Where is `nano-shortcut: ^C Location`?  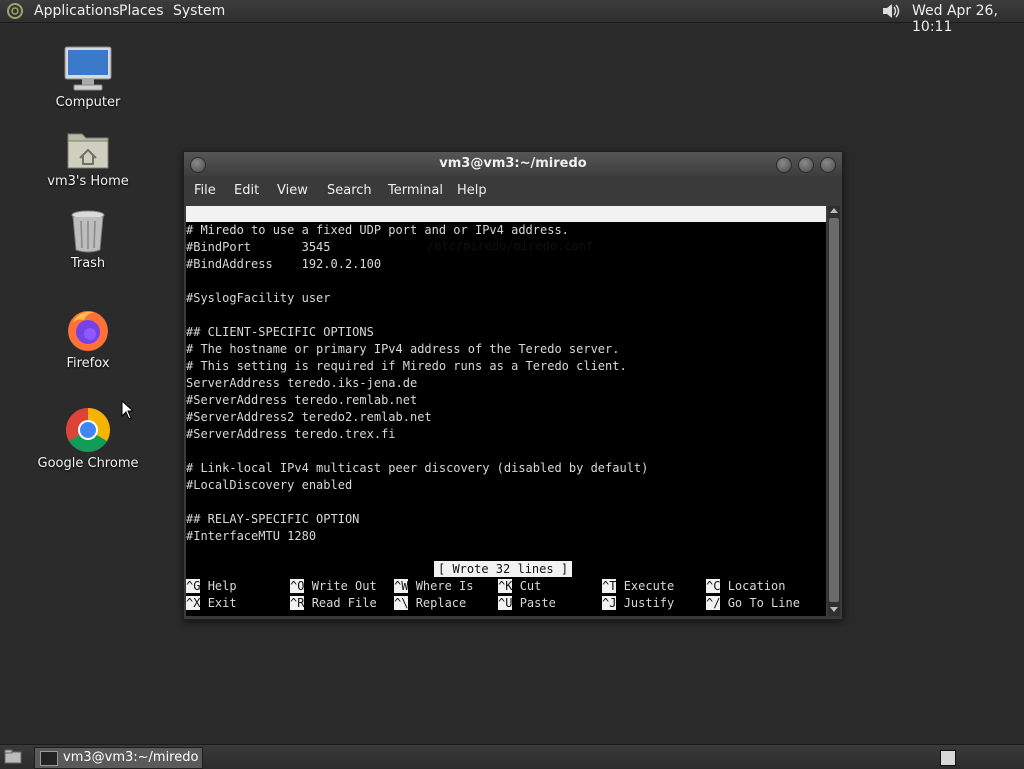 nano-shortcut: ^C Location is located at coordinates (745, 586).